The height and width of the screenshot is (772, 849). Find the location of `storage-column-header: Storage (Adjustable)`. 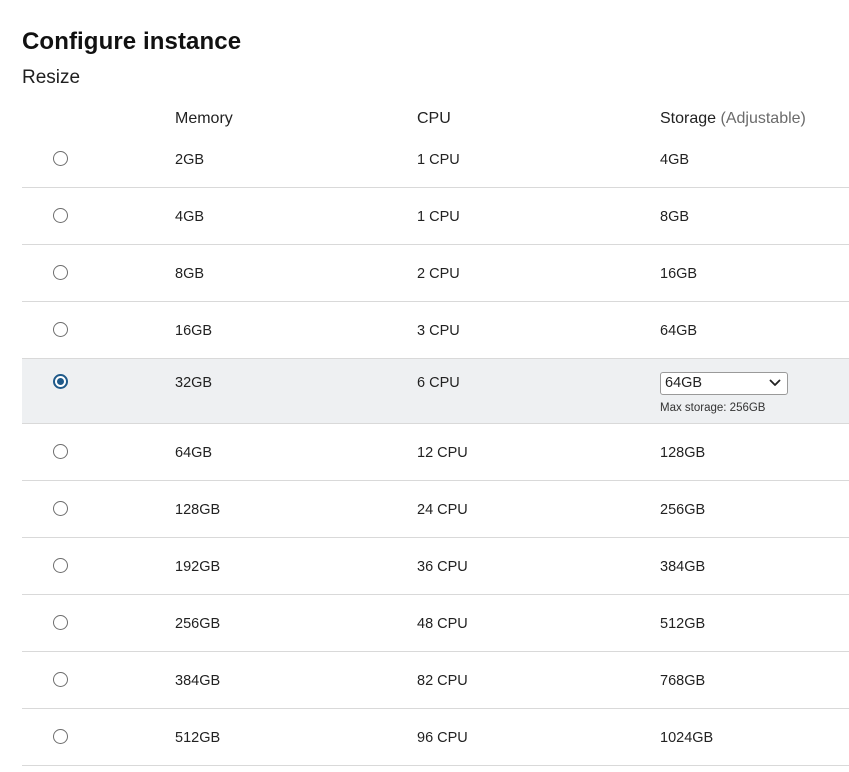

storage-column-header: Storage (Adjustable) is located at coordinates (733, 119).